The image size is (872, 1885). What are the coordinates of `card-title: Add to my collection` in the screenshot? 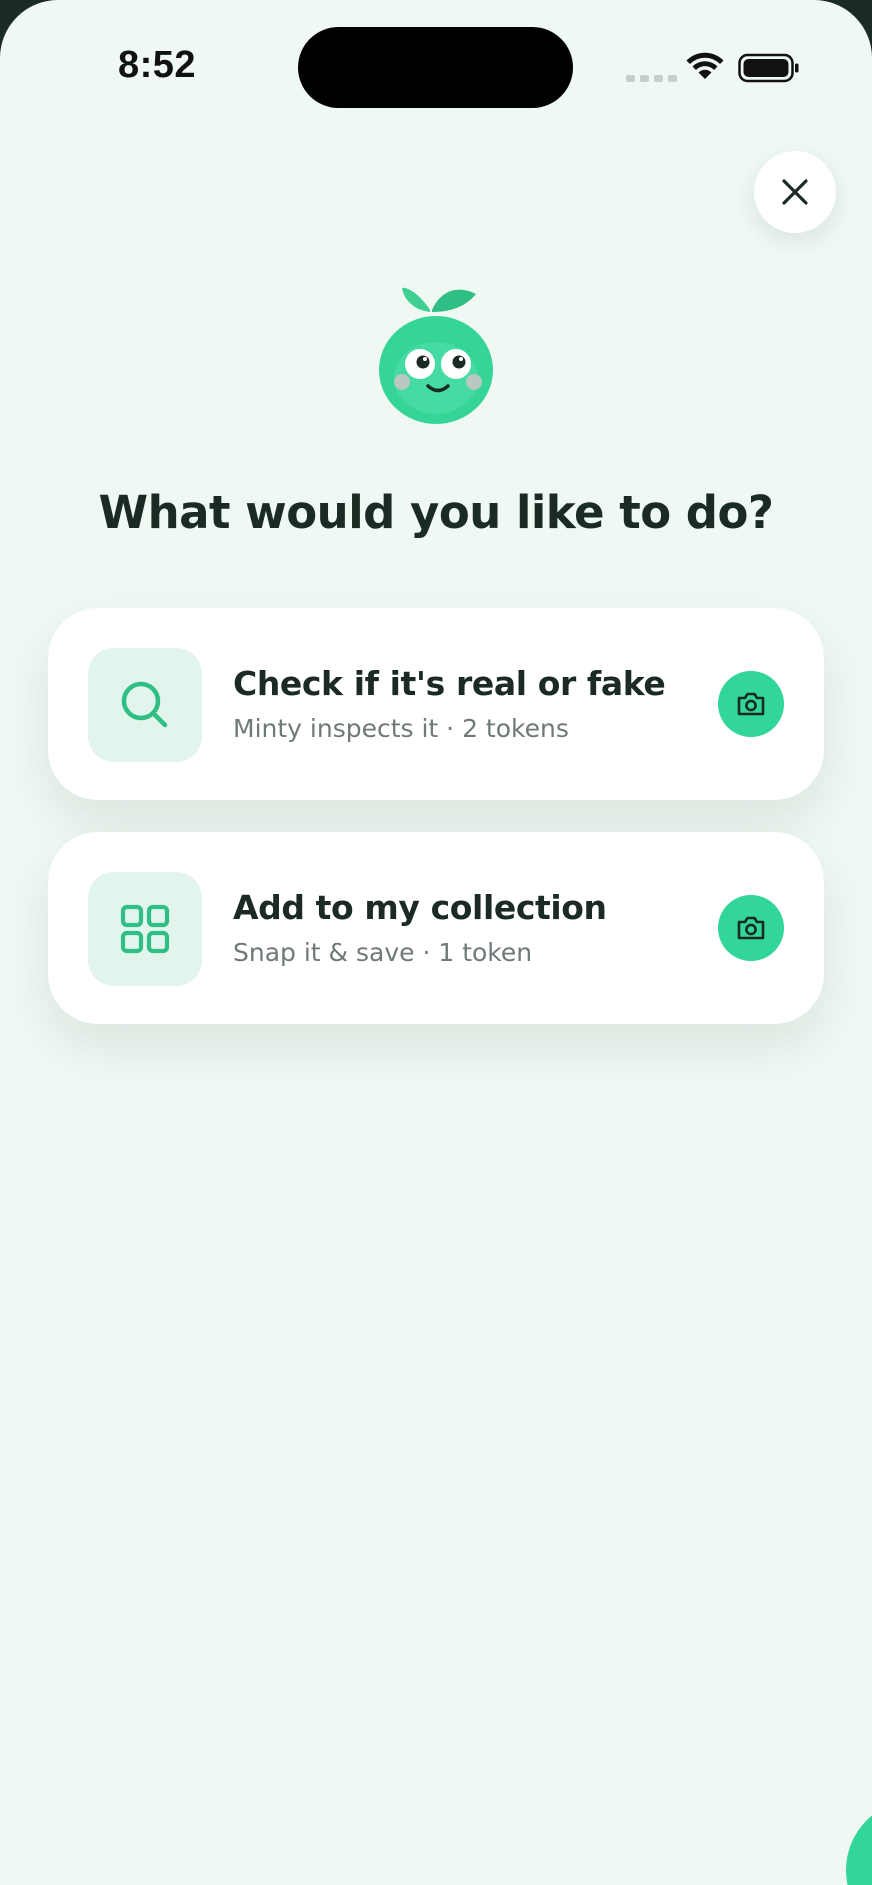 It's located at (420, 907).